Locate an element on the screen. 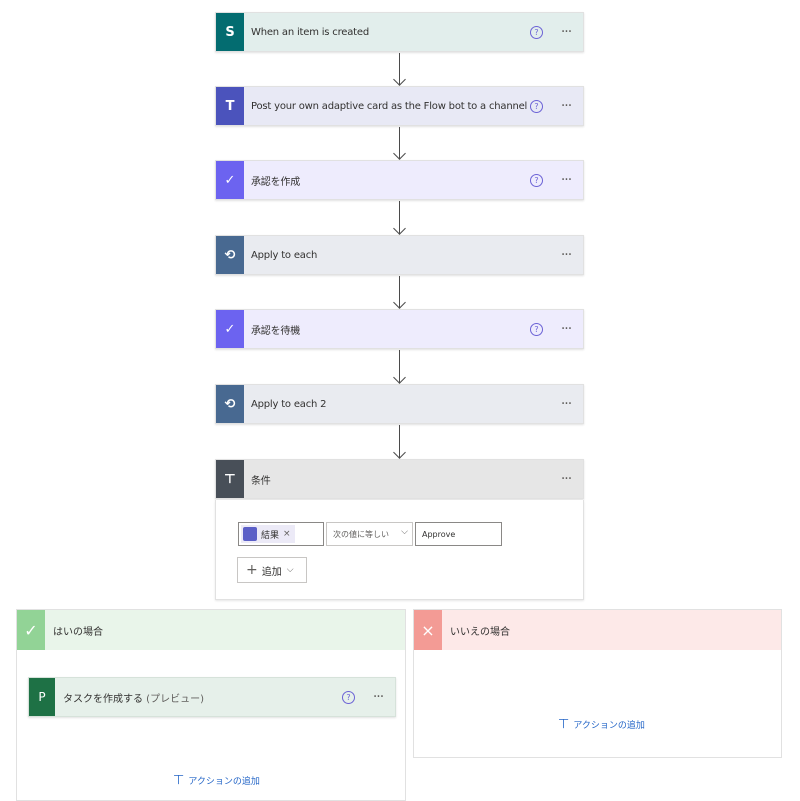 This screenshot has height=801, width=800. step-title: 承認を待機 is located at coordinates (275, 331).